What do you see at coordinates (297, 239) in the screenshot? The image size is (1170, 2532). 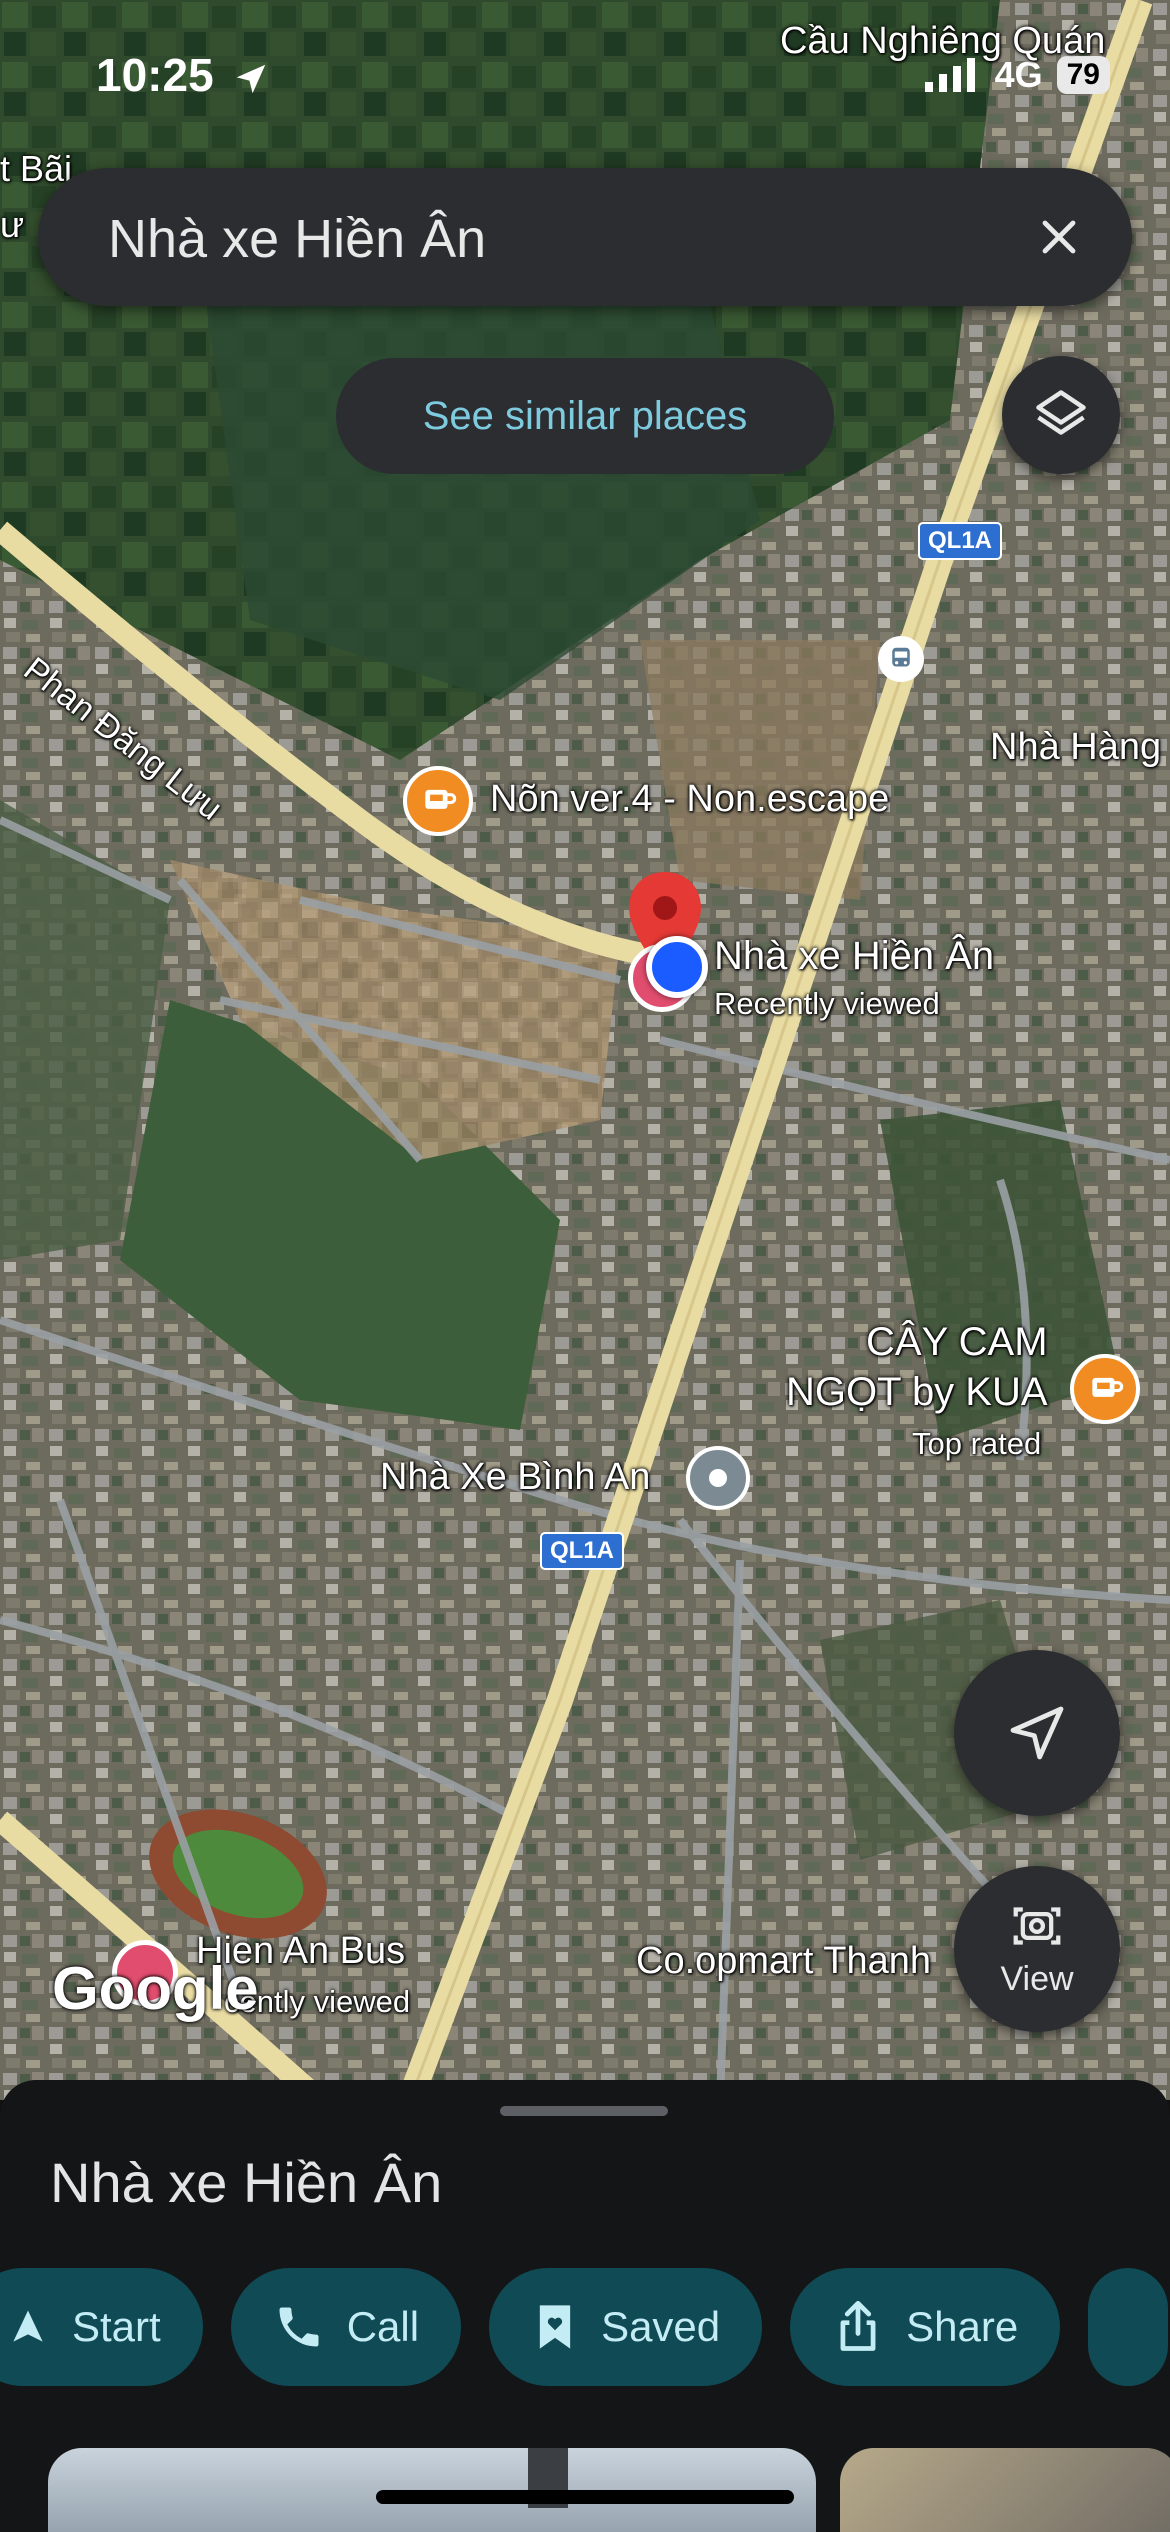 I see `search-query: Nhà xe Hiền Ân` at bounding box center [297, 239].